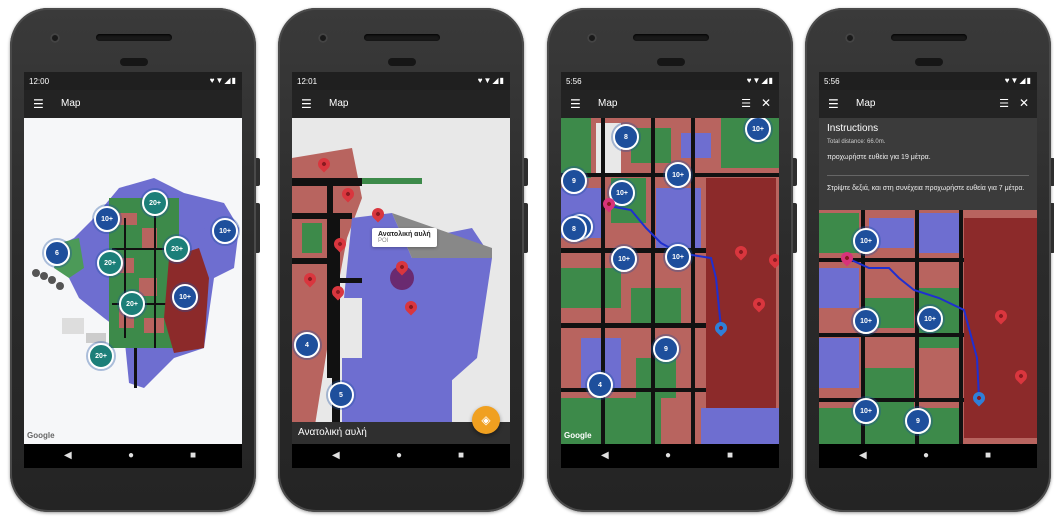 The height and width of the screenshot is (517, 1054). Describe the element at coordinates (307, 81) in the screenshot. I see `status-time: 12:01` at that location.